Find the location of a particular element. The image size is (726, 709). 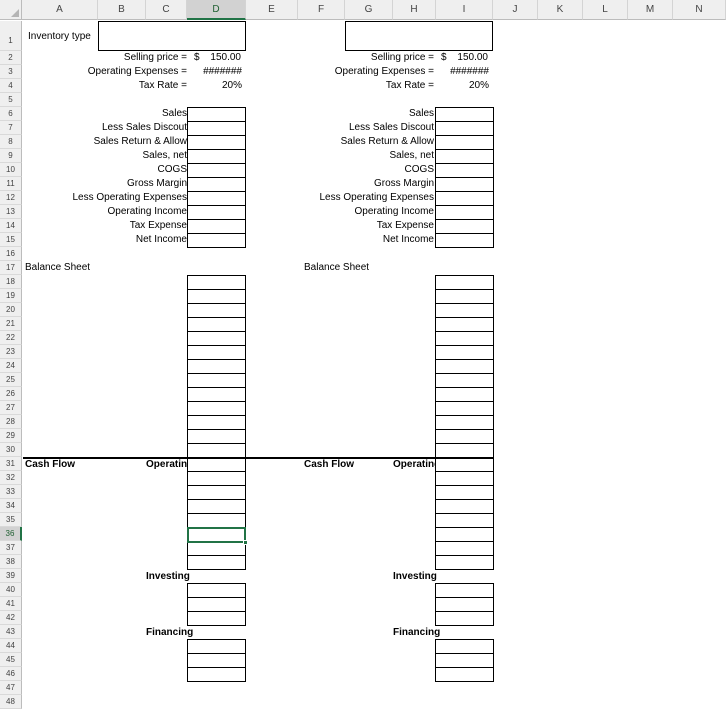

column-header-a: A is located at coordinates (60, 10).